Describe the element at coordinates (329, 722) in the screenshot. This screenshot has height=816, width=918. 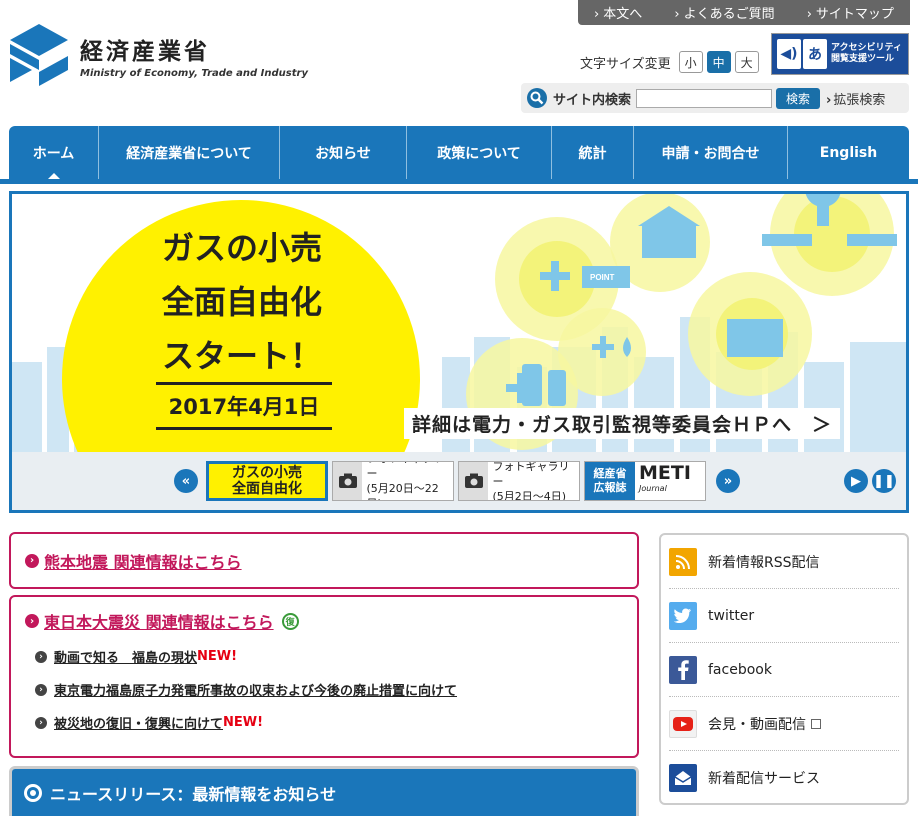
I see `list-item: › 被災地の復旧・復興に向けて NEW!` at that location.